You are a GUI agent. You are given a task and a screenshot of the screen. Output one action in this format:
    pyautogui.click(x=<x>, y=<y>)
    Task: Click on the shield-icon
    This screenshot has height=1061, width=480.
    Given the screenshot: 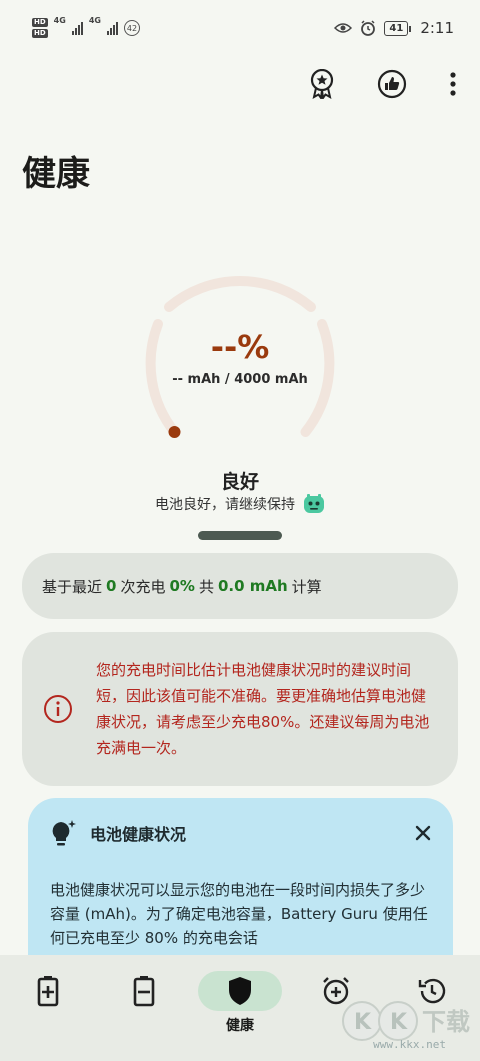 What is the action you would take?
    pyautogui.click(x=240, y=991)
    